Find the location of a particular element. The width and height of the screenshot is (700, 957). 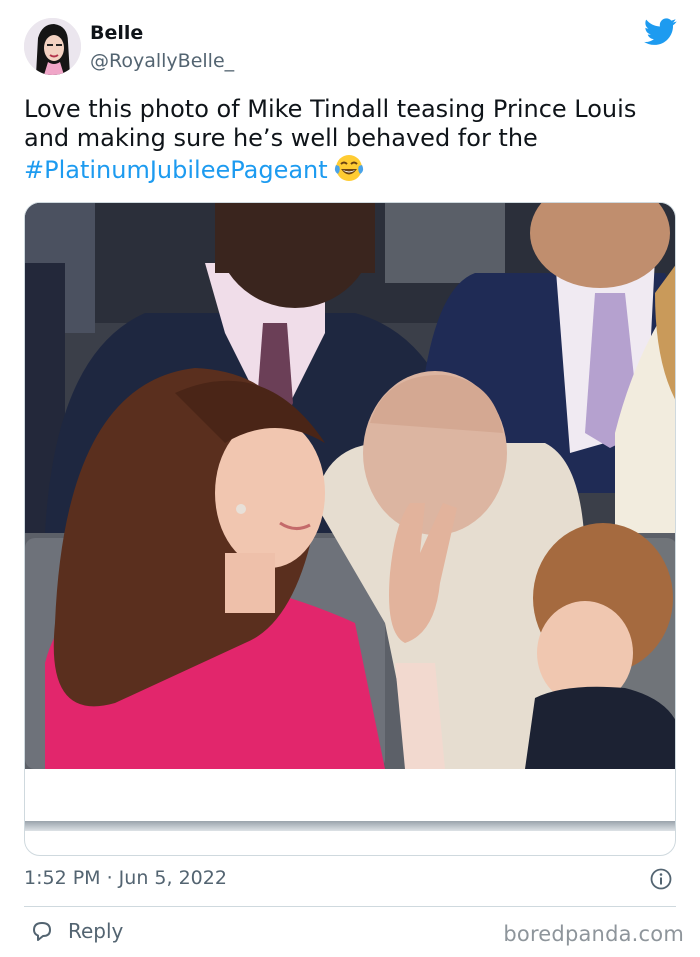

tweet-timestamp: 1:52 PM · Jun 5, 2022 is located at coordinates (125, 878).